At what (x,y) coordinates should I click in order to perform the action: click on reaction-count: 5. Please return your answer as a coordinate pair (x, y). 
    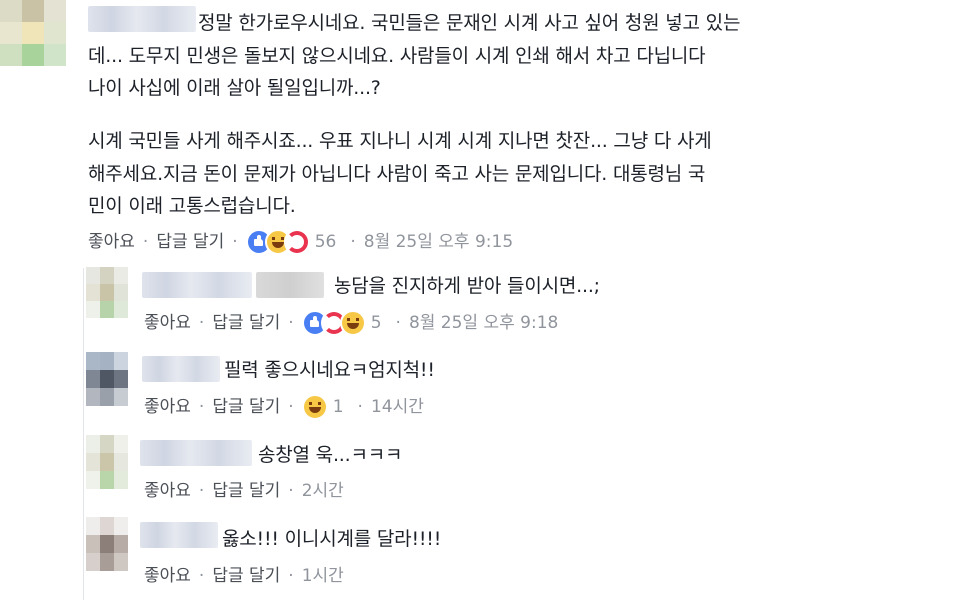
    Looking at the image, I should click on (376, 323).